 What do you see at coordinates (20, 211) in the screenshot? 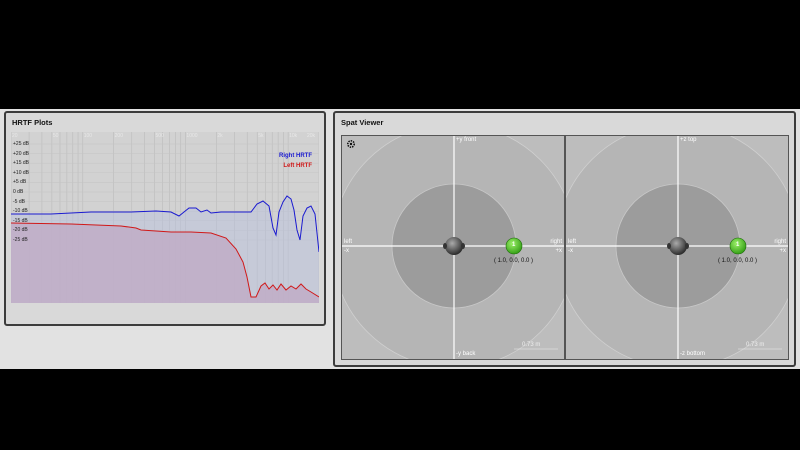
I see `hrtf-y-tick-label: -10 dB` at bounding box center [20, 211].